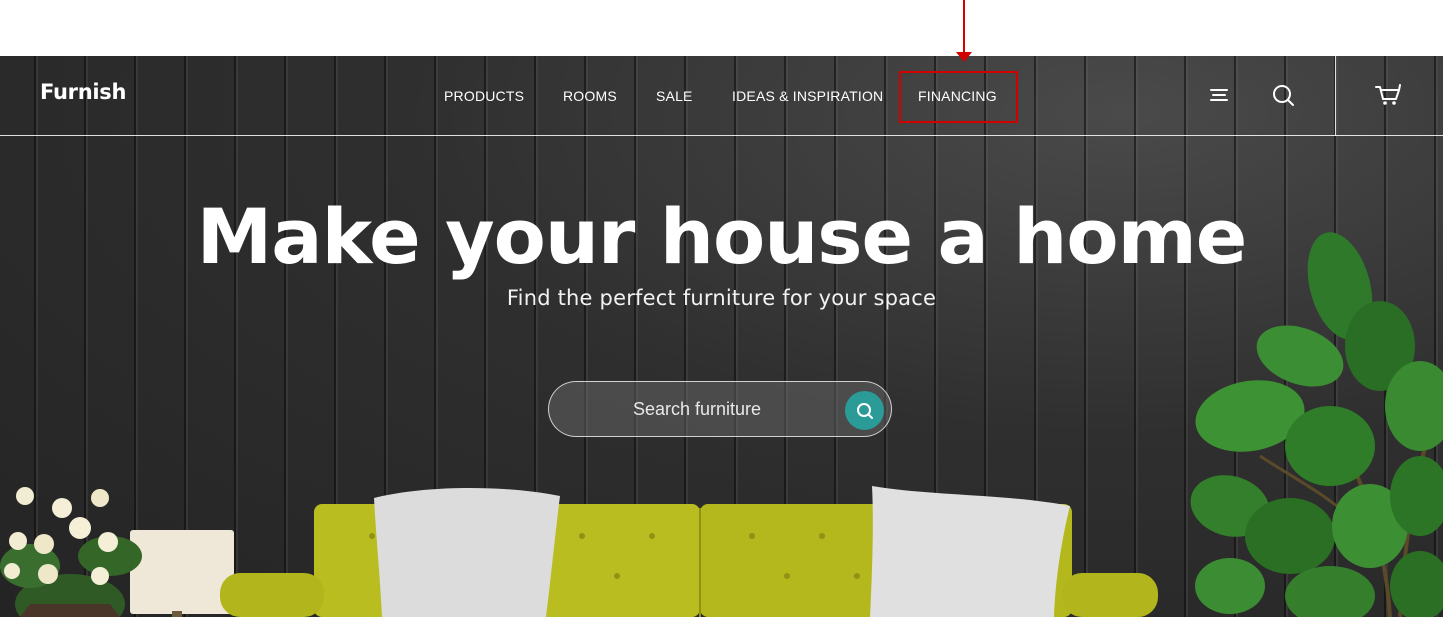 The image size is (1443, 617). I want to click on search-placeholder-text: Search furniture, so click(697, 409).